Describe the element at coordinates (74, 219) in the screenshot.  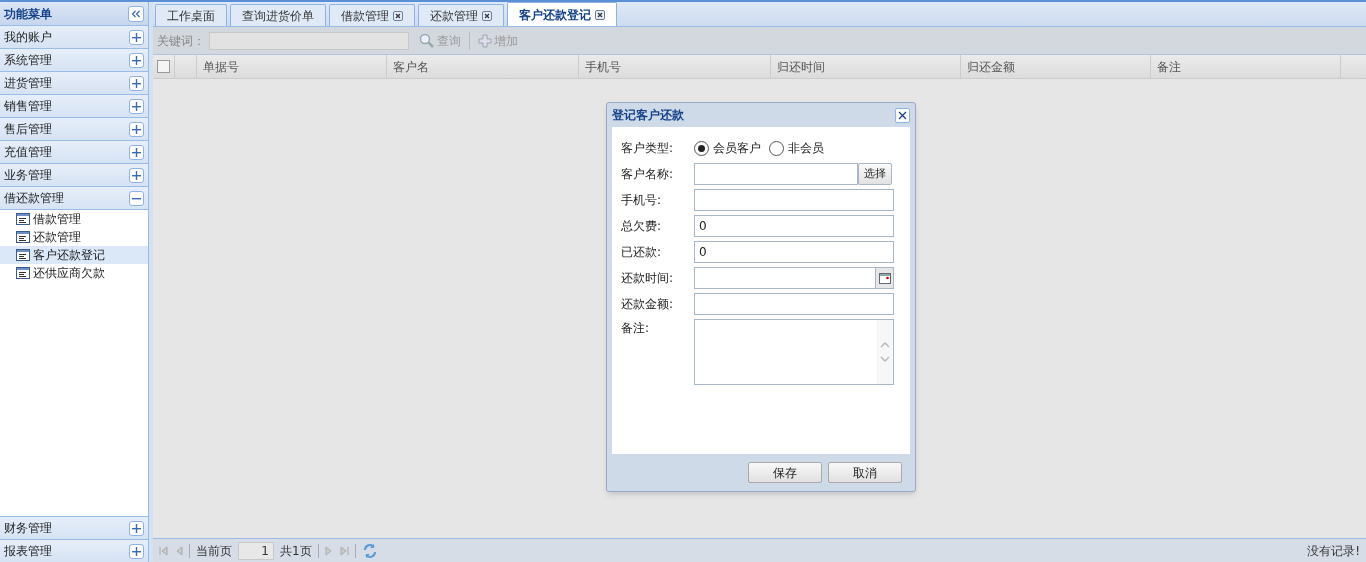
I see `menu-item: 借款管理` at that location.